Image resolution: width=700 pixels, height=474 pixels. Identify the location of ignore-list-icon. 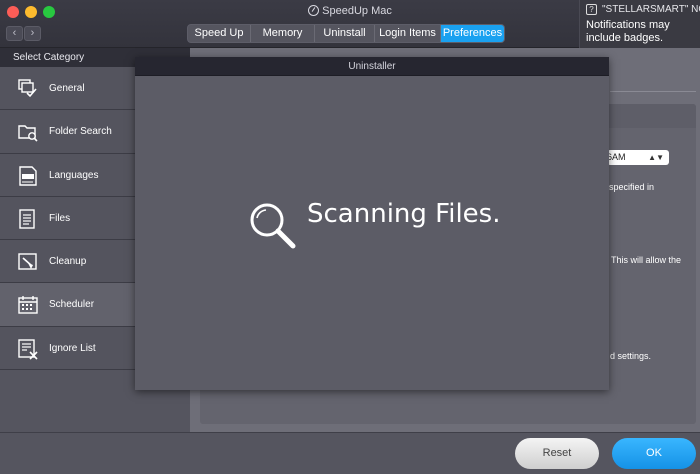
(28, 349).